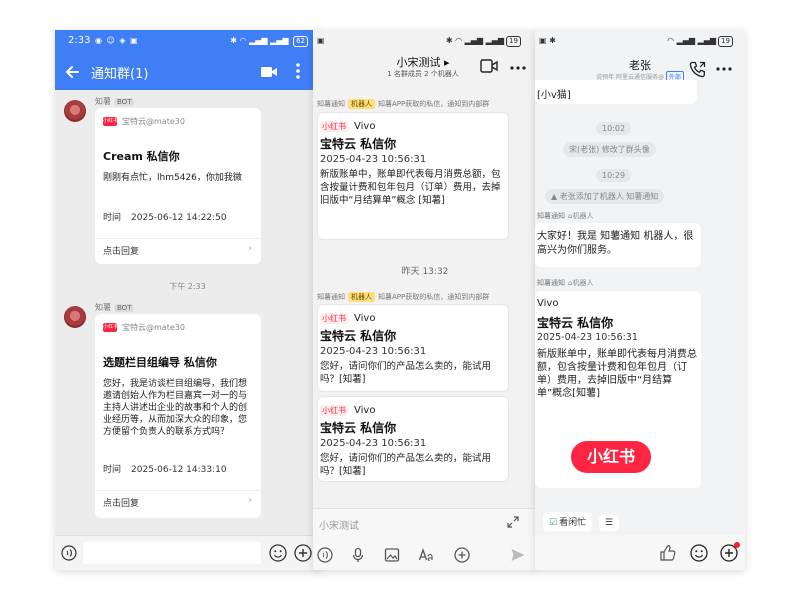  I want to click on status-app-icons: ▣ ✱, so click(547, 40).